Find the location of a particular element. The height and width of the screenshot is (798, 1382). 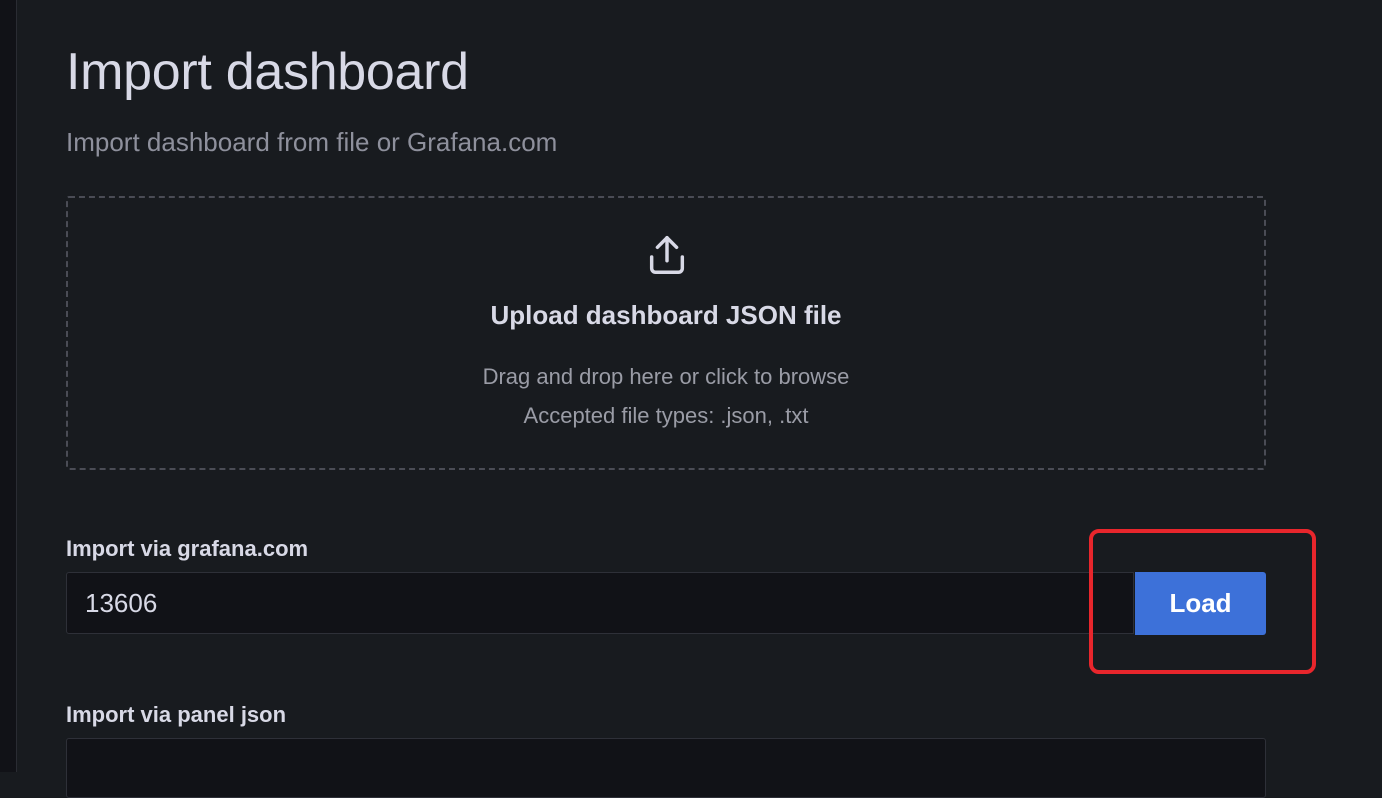

upload-title: Upload dashboard JSON file is located at coordinates (666, 315).